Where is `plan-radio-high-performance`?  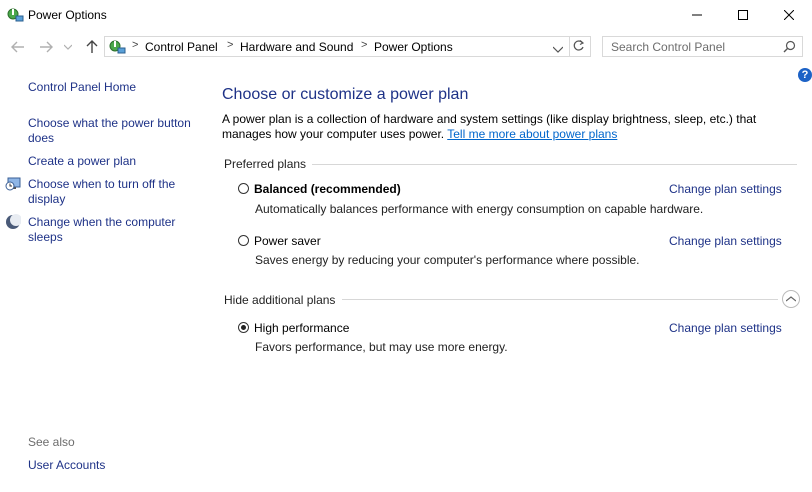 plan-radio-high-performance is located at coordinates (243, 327).